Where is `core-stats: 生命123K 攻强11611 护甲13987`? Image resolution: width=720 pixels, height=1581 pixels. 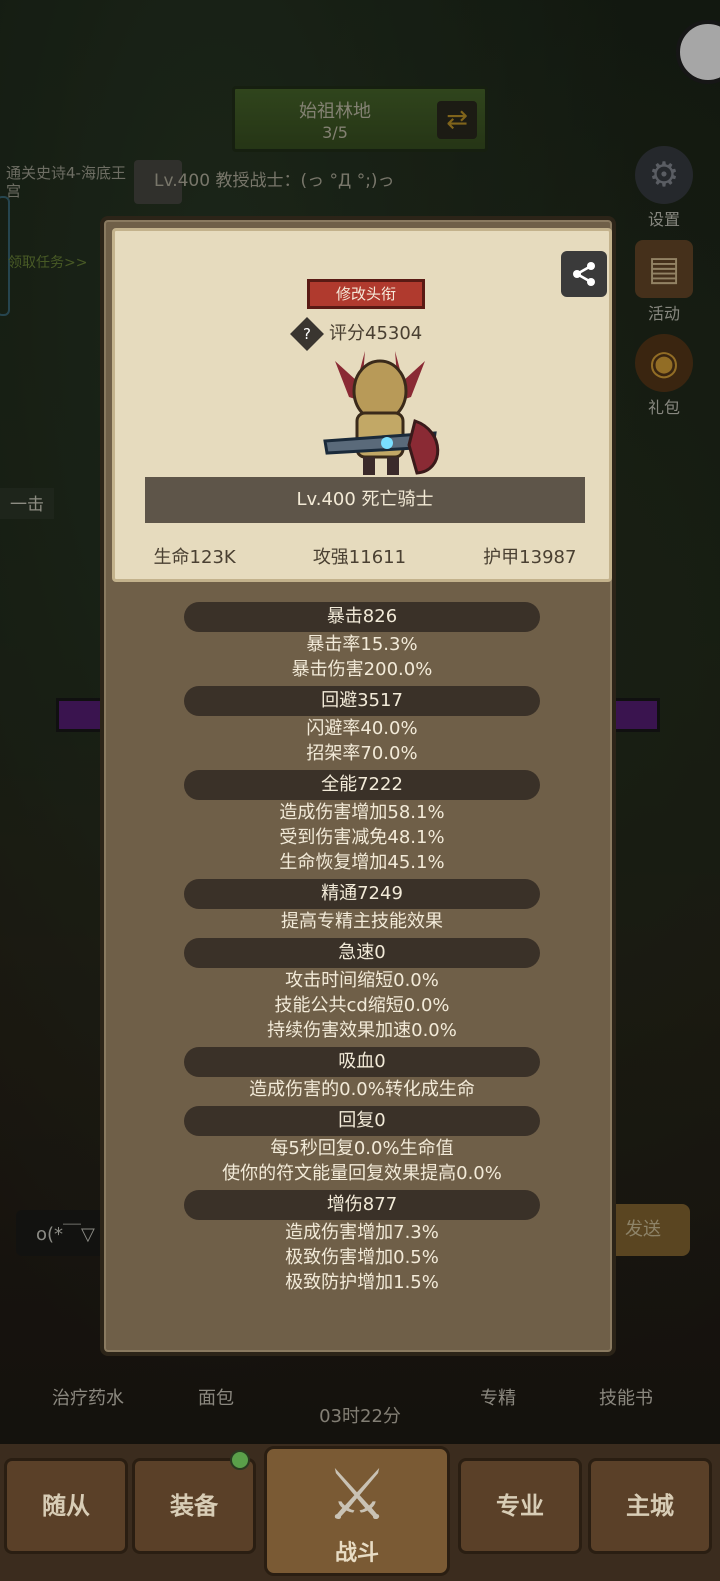 core-stats: 生命123K 攻强11611 护甲13987 is located at coordinates (365, 556).